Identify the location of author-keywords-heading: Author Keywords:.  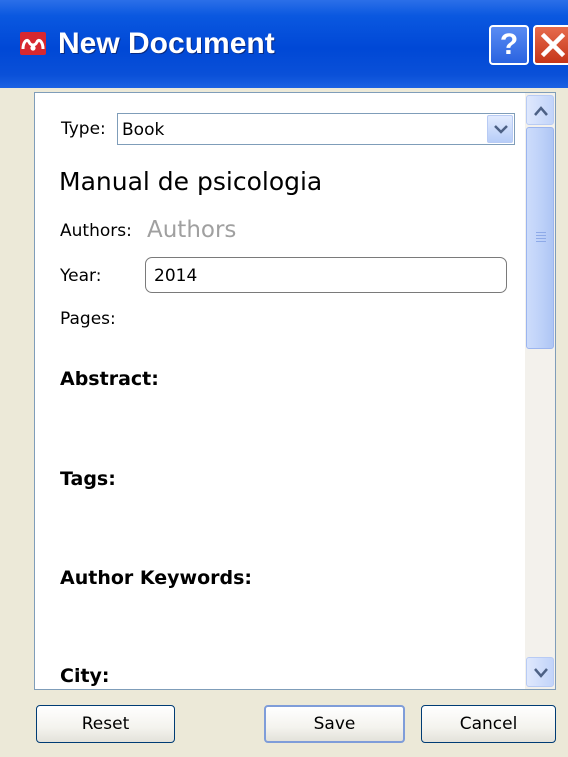
(156, 578).